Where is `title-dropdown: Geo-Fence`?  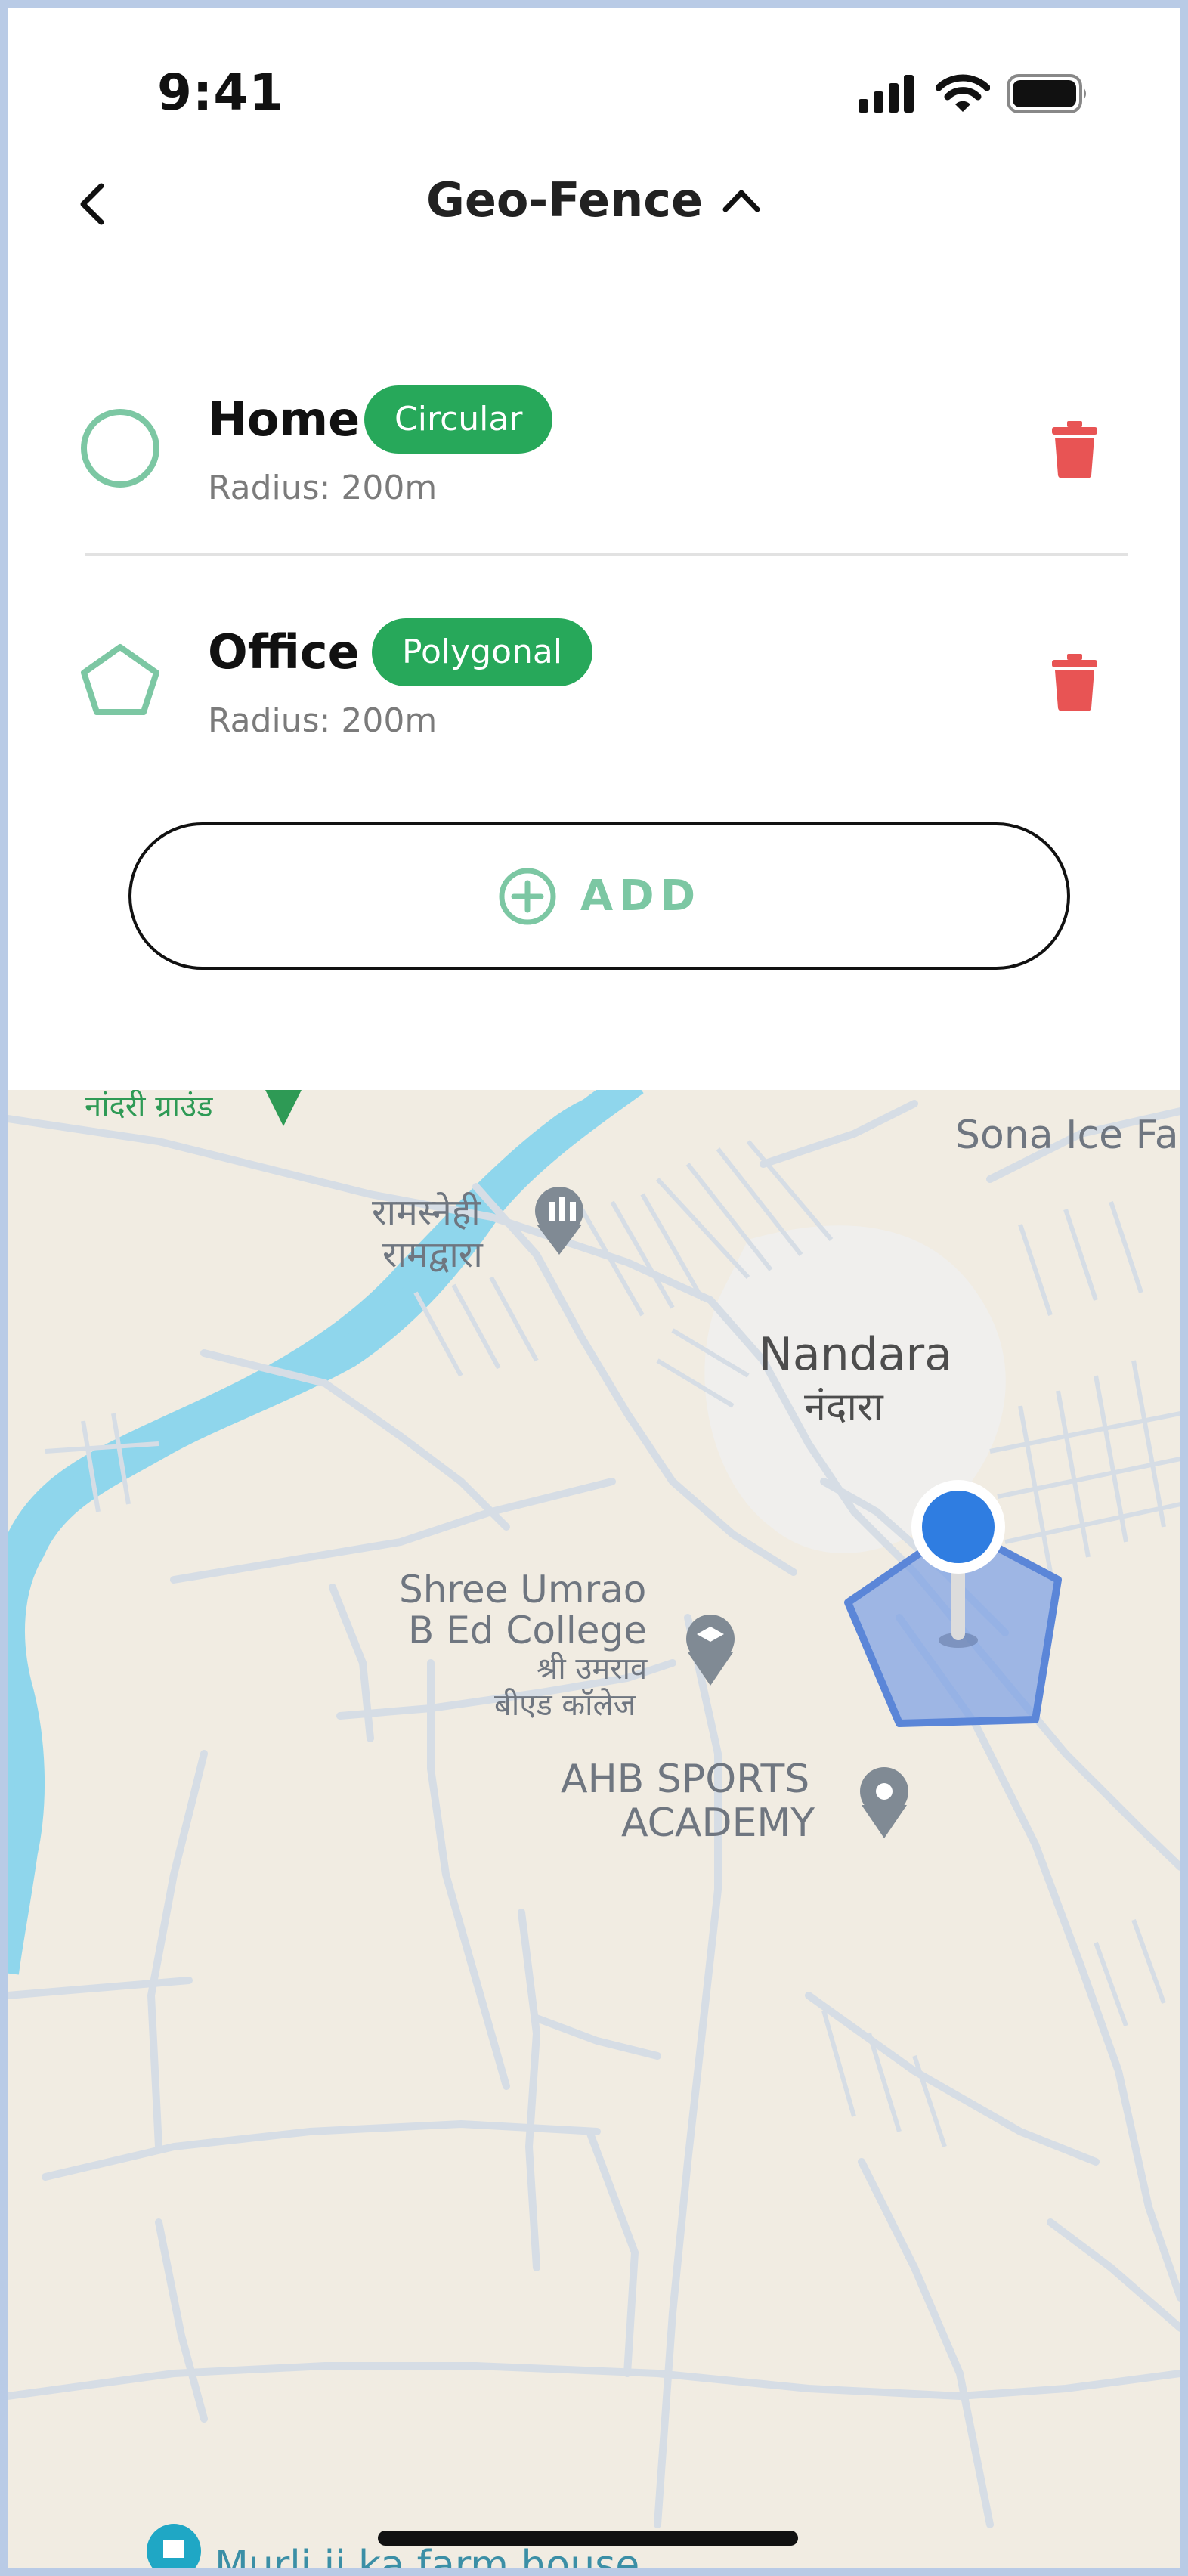 title-dropdown: Geo-Fence is located at coordinates (594, 200).